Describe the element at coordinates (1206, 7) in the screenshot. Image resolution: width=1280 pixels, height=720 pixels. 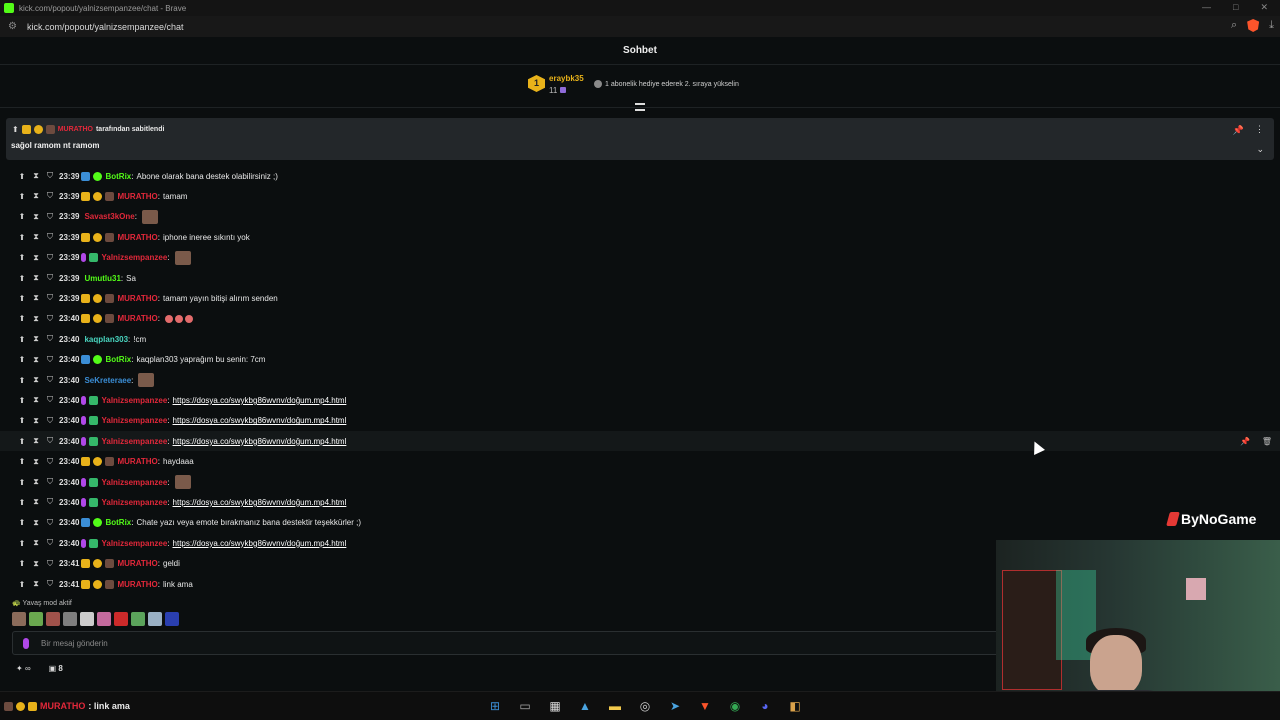
I see `minimize-icon: —` at that location.